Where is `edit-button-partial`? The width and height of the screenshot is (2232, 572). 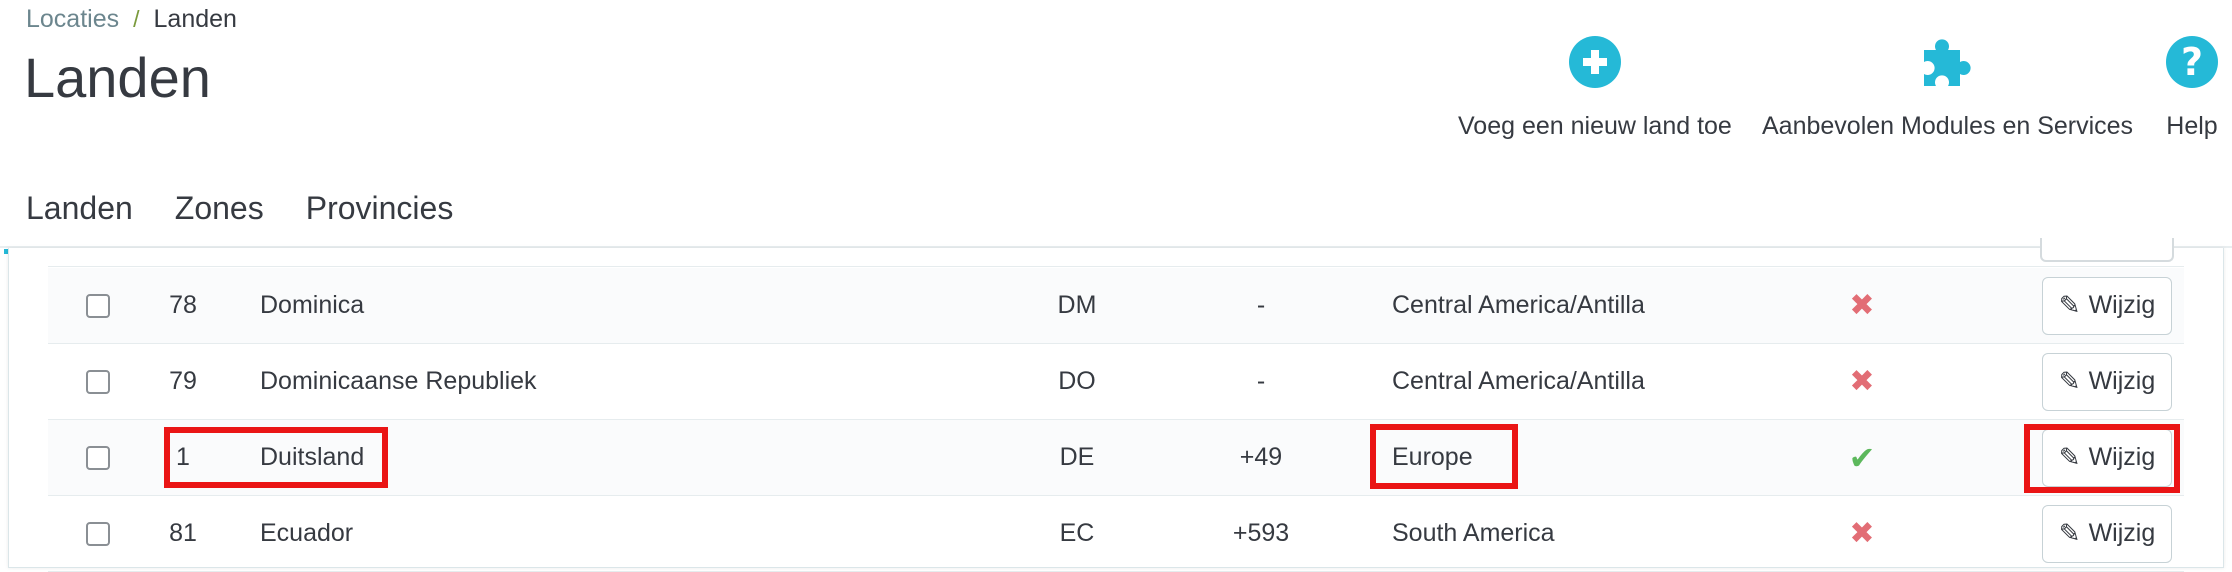
edit-button-partial is located at coordinates (2107, 250).